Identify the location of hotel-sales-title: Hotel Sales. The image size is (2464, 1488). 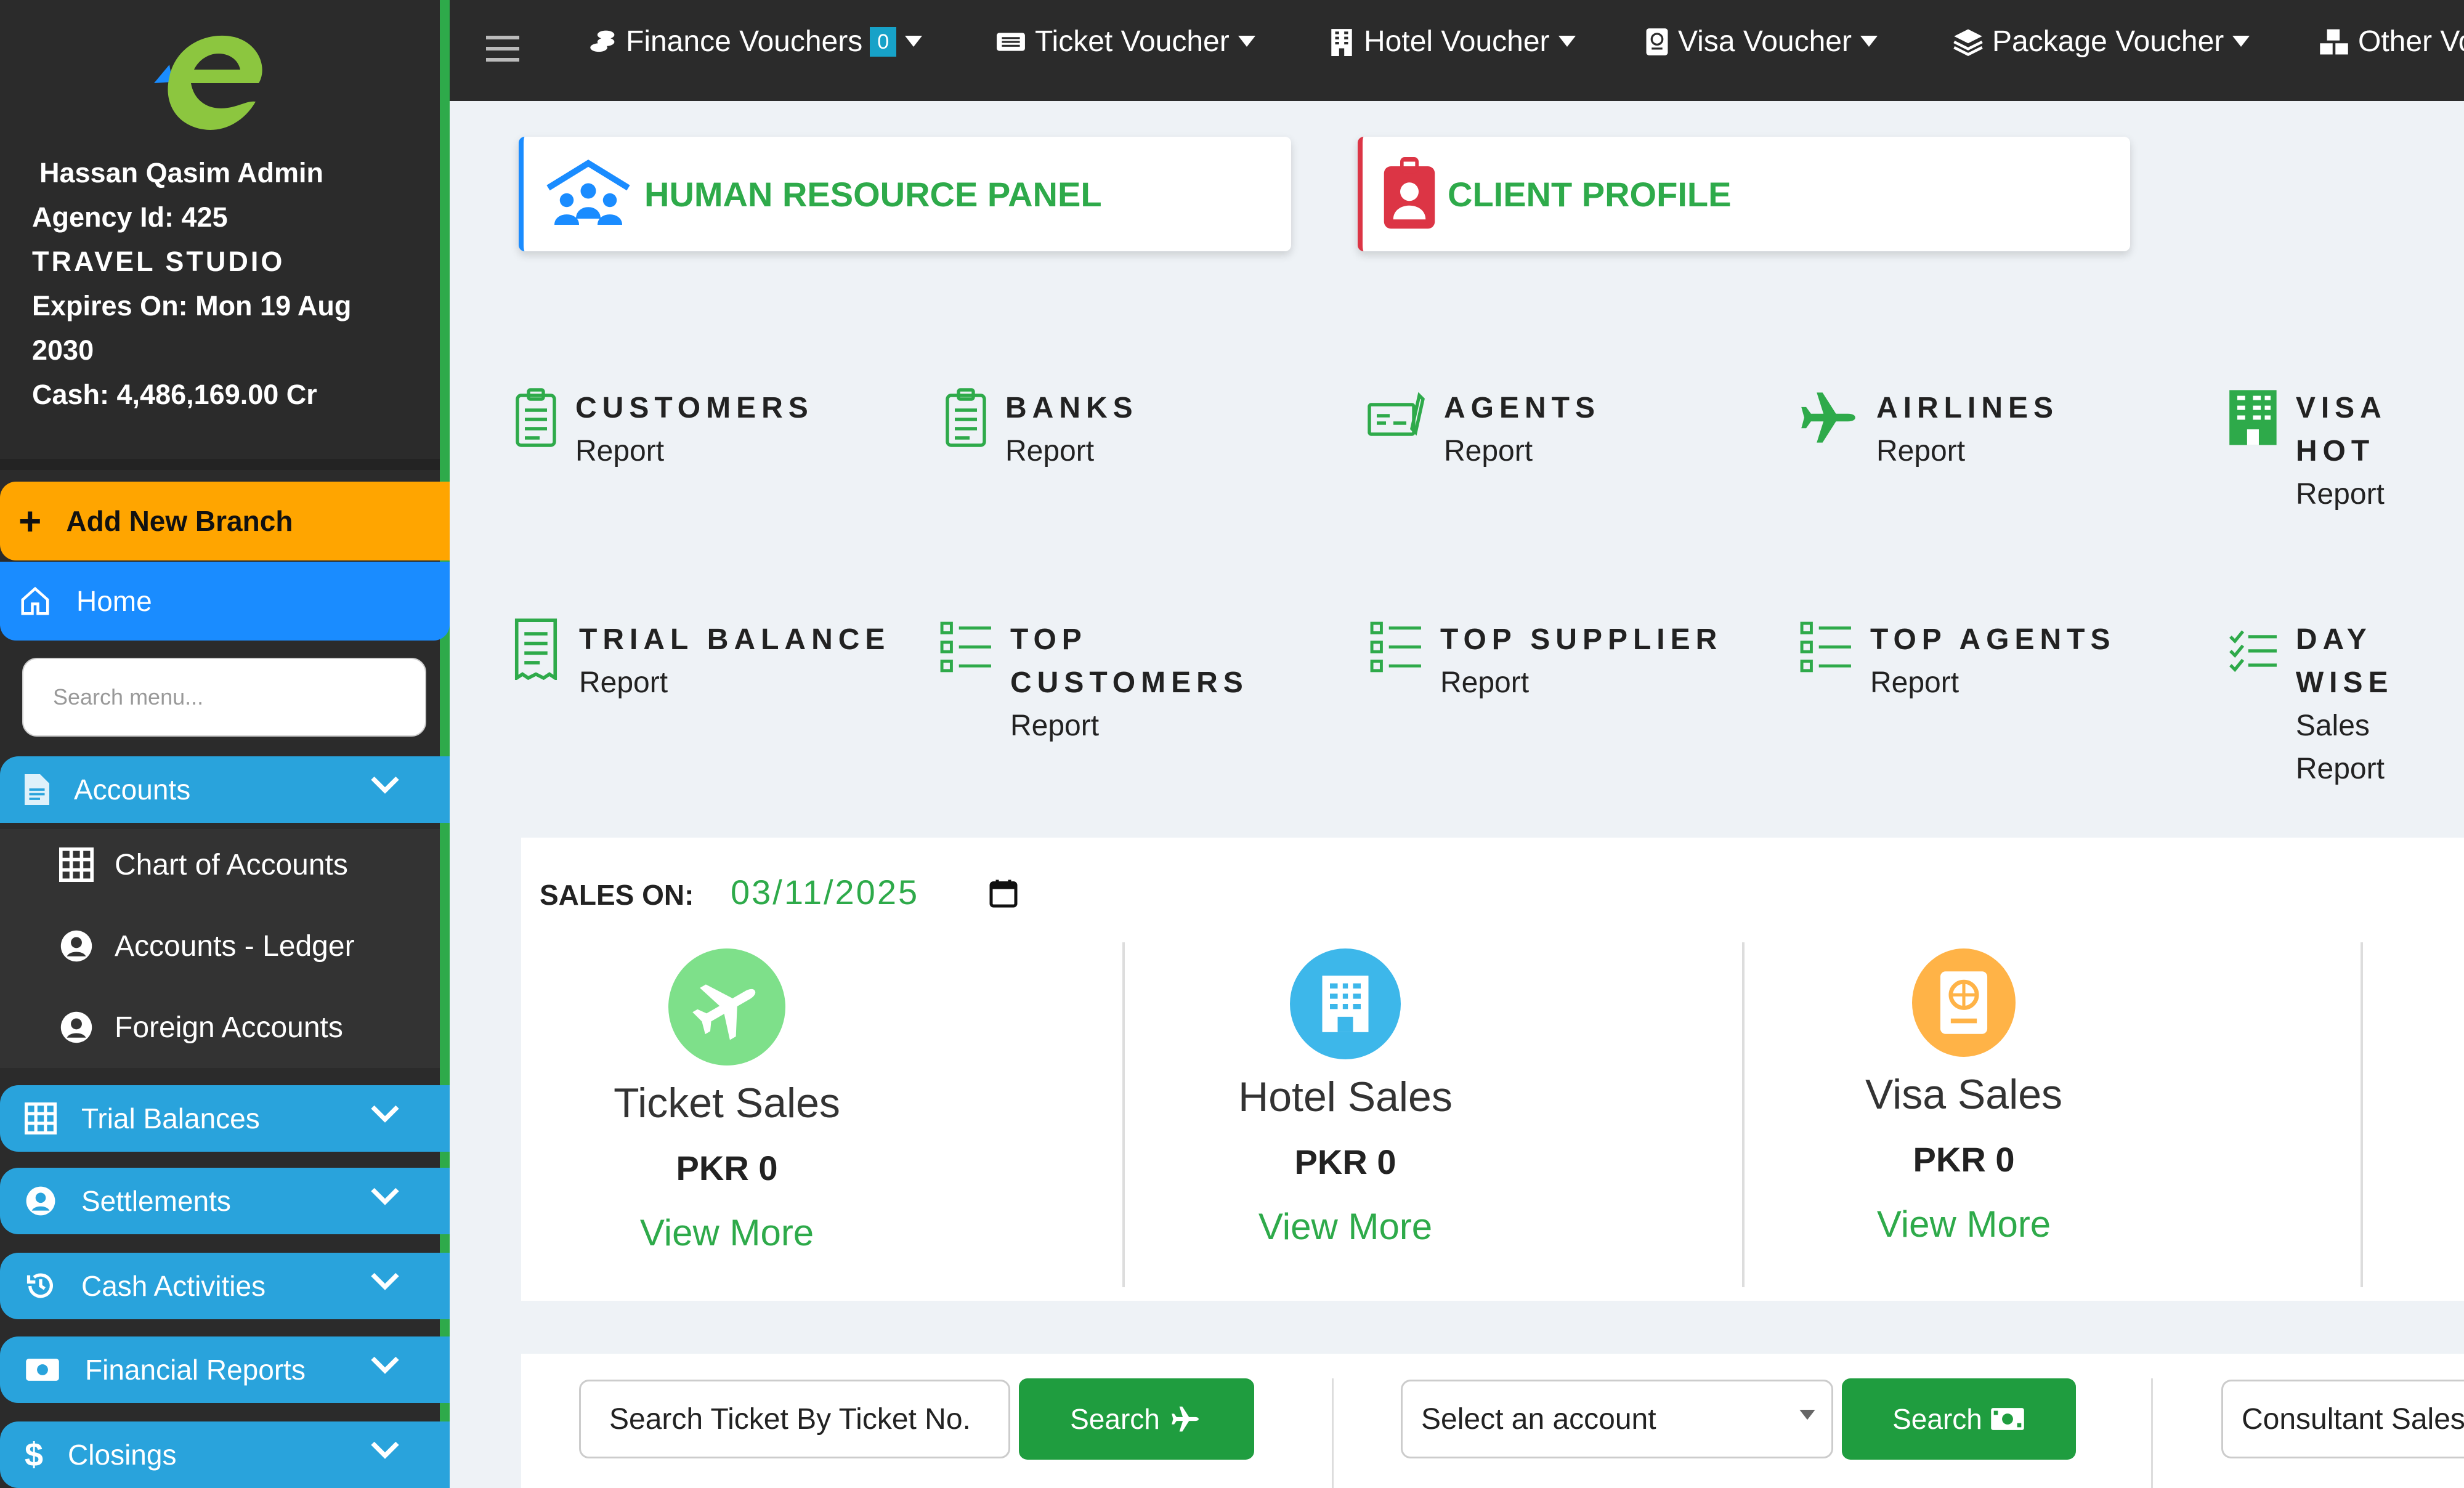
(1345, 1097).